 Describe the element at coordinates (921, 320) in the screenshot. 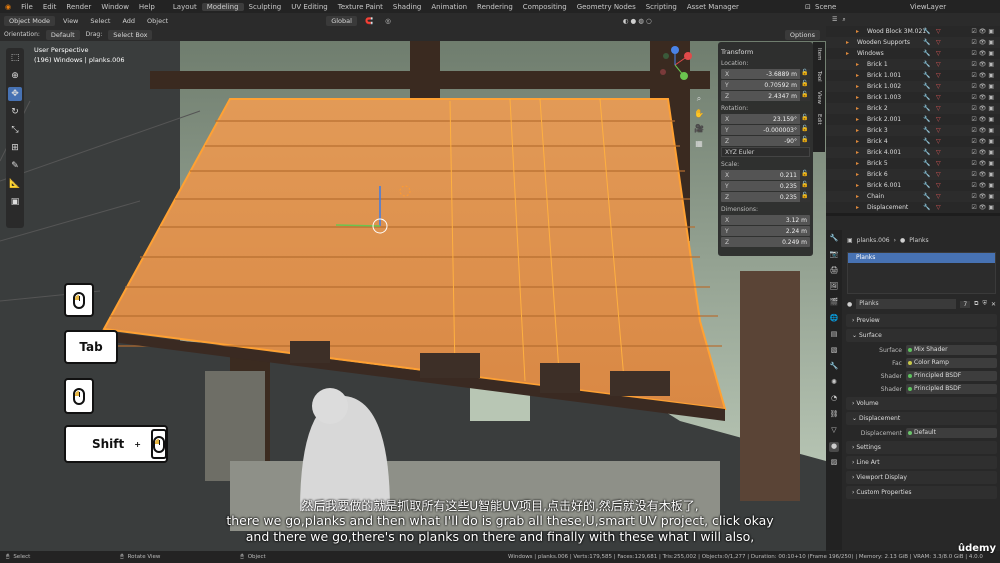

I see `panel-preview: › Preview` at that location.